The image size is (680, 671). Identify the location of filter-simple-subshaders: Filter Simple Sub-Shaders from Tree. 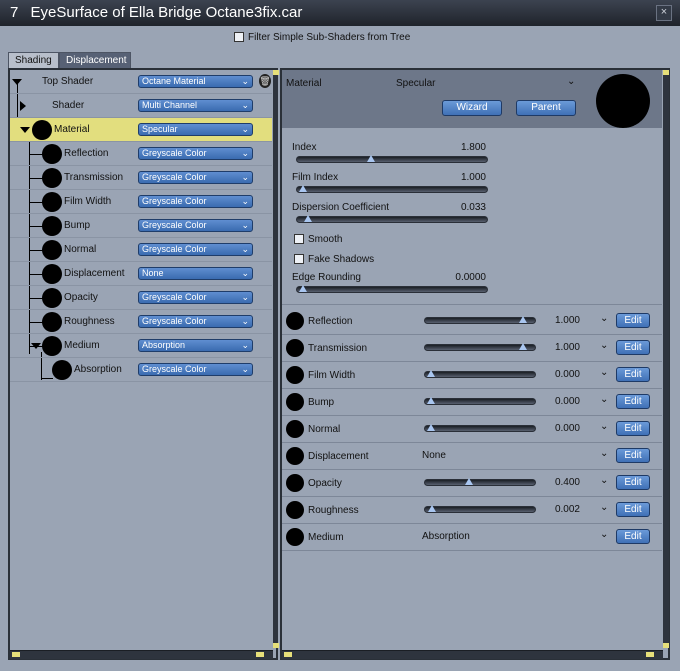
(322, 39).